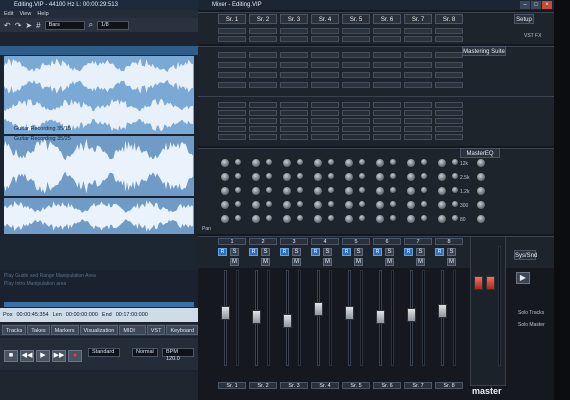 This screenshot has width=570, height=400. What do you see at coordinates (64, 330) in the screenshot?
I see `tab-markers: Markers` at bounding box center [64, 330].